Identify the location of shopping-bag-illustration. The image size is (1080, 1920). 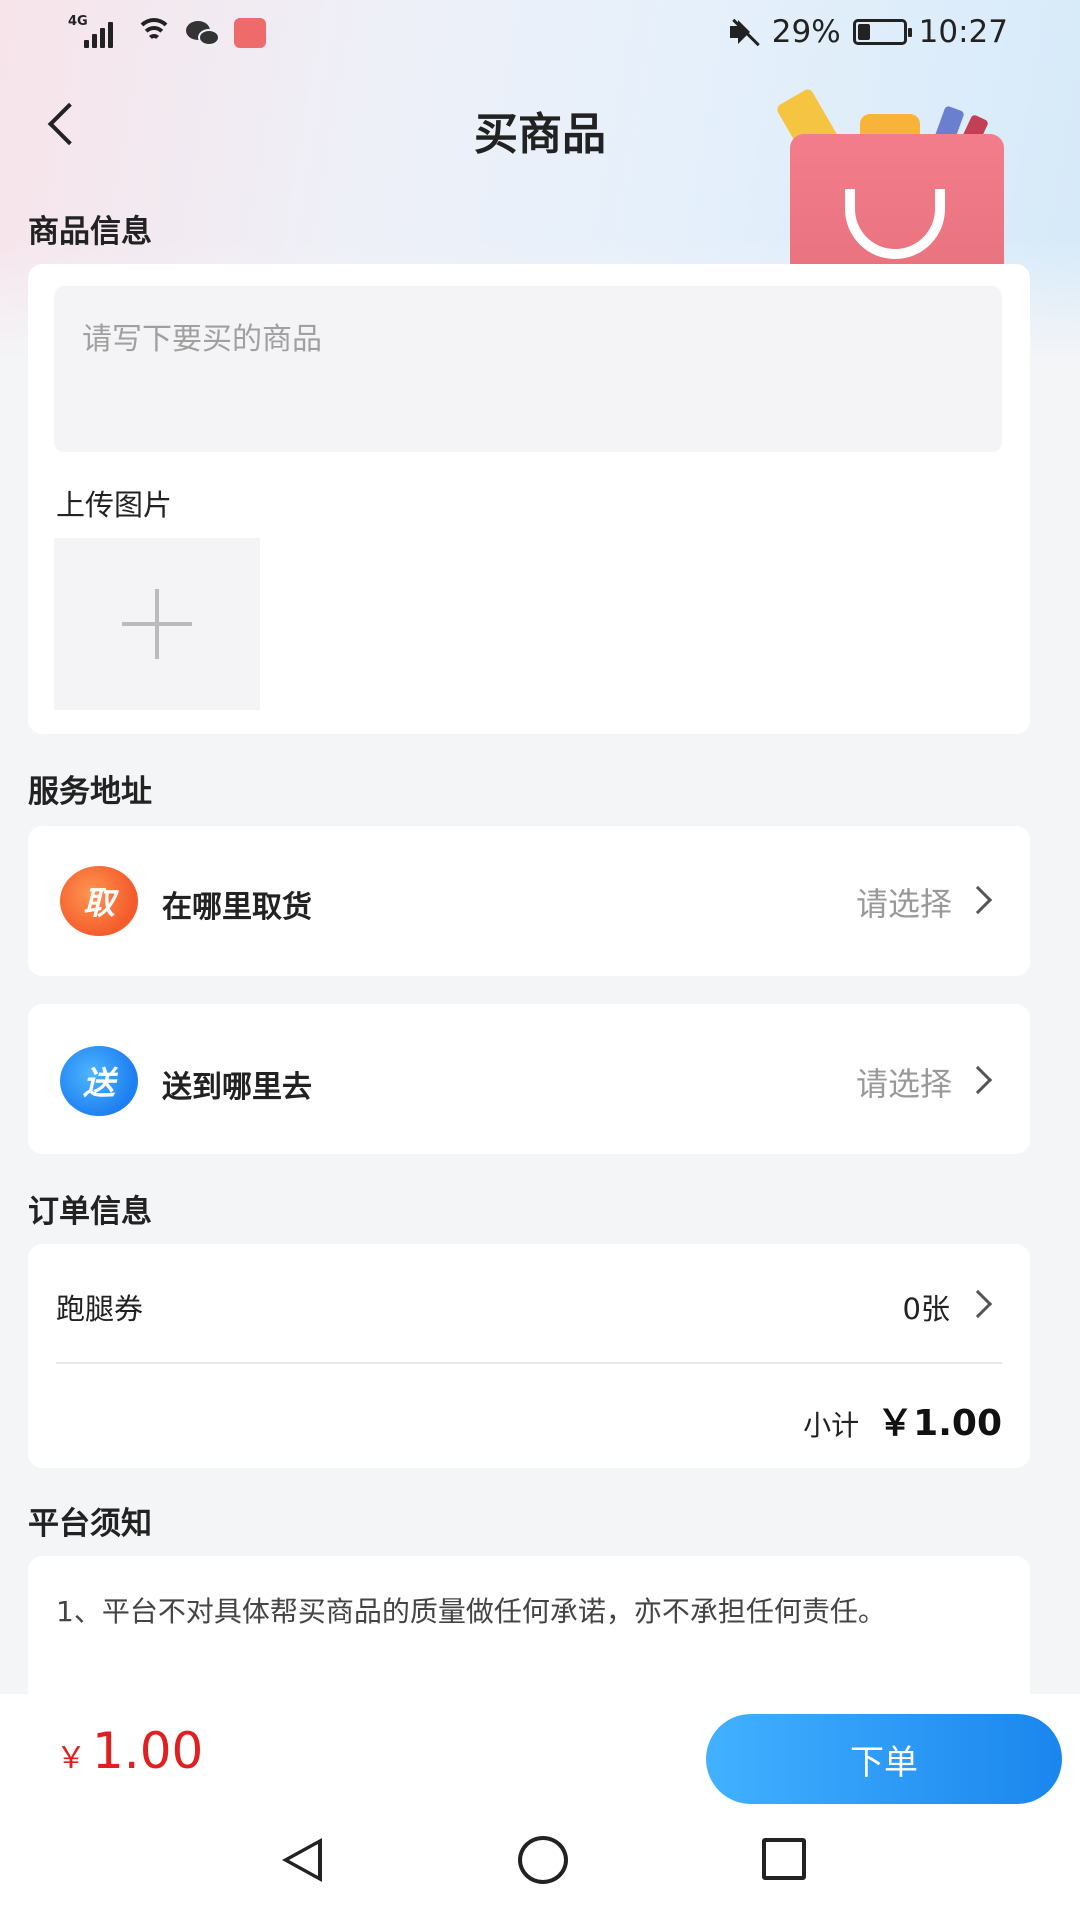
(892, 194).